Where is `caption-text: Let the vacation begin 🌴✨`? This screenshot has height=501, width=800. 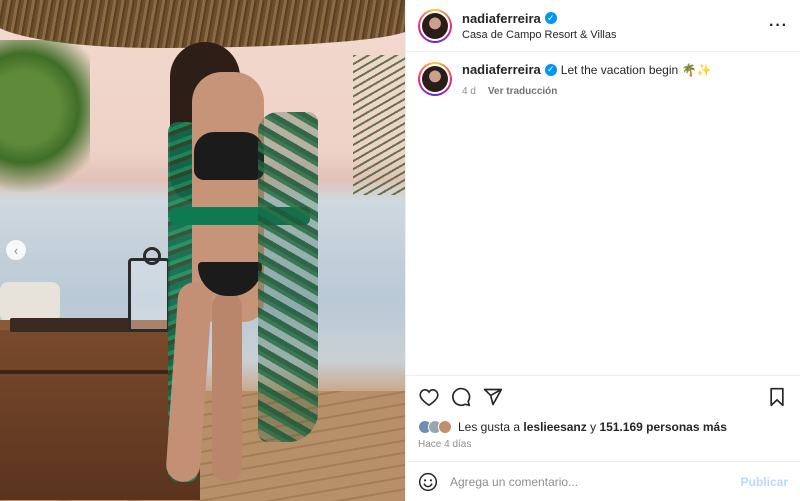
caption-text: Let the vacation begin 🌴✨ is located at coordinates (636, 69).